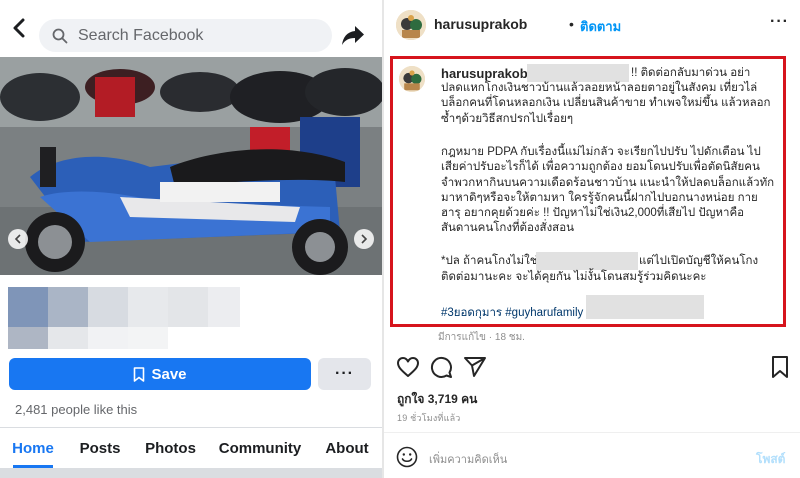  Describe the element at coordinates (429, 418) in the screenshot. I see `post-time: 19 ชั่วโมงที่แล้ว` at that location.